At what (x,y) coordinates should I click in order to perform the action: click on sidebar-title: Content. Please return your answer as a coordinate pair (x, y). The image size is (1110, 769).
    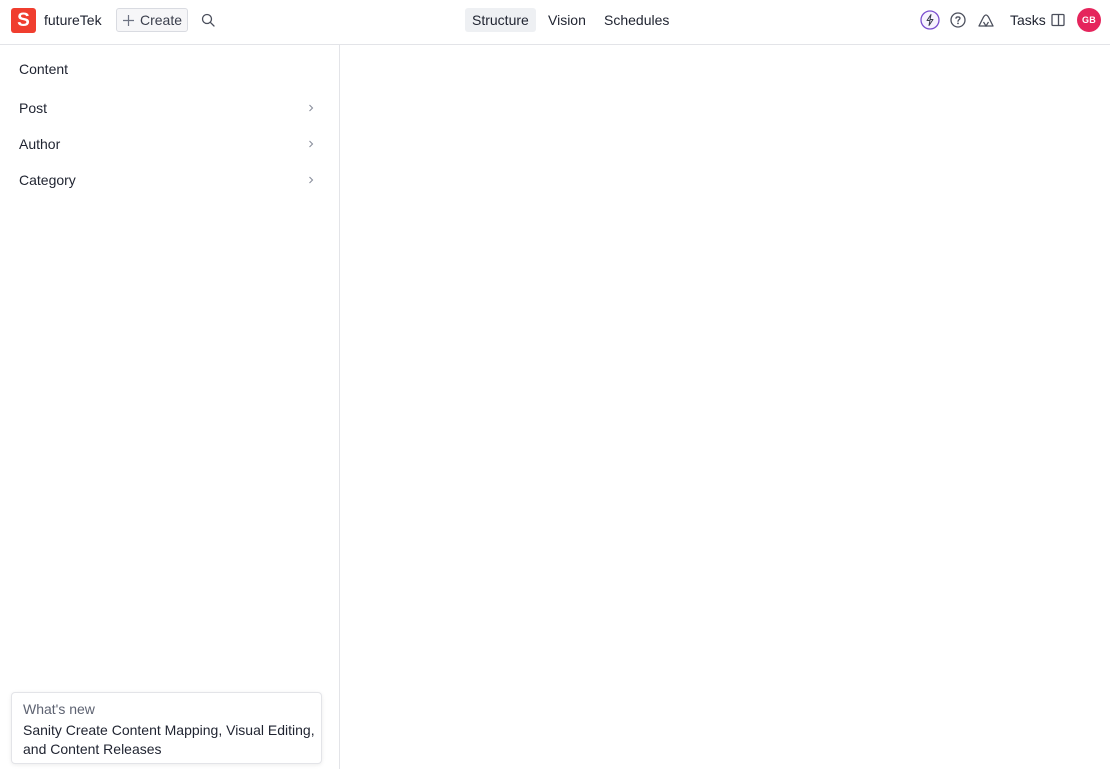
    Looking at the image, I should click on (44, 69).